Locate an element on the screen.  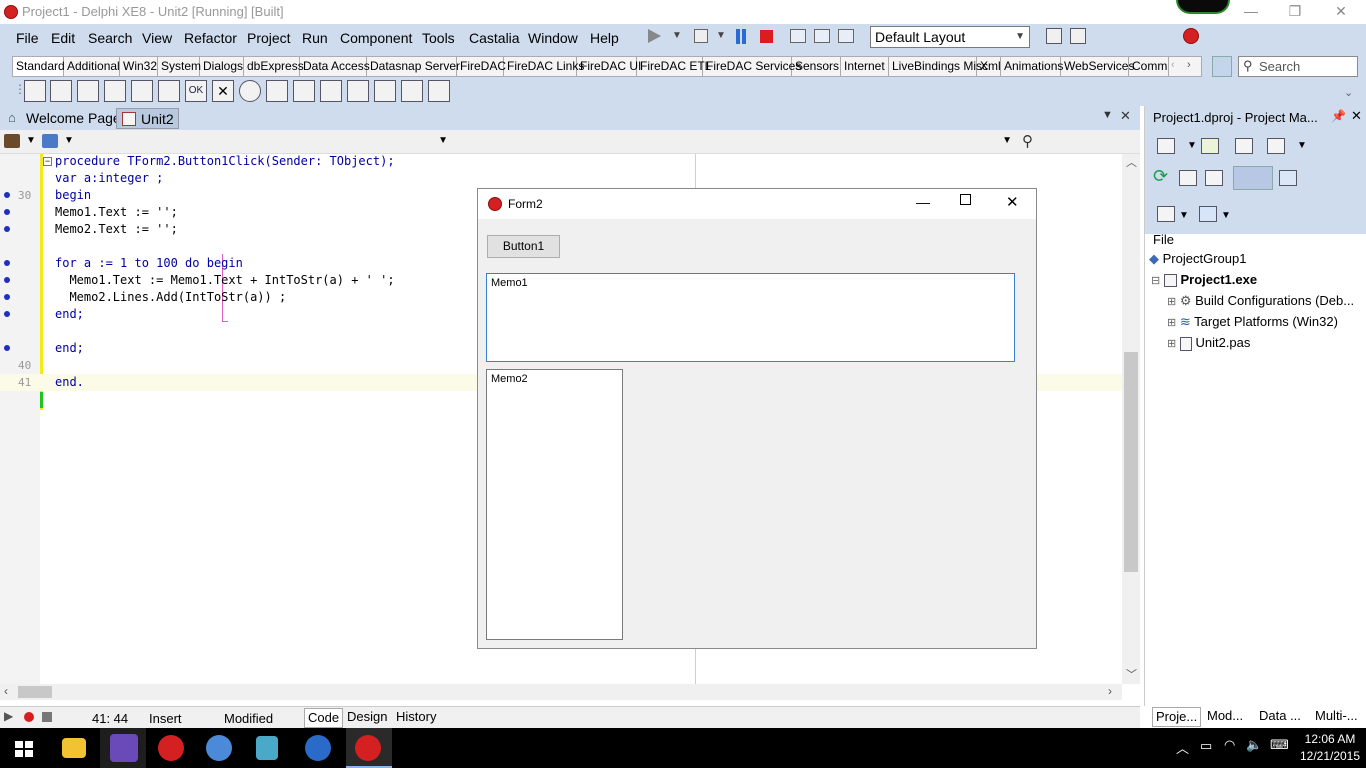
palette-tab: FireDAC ETL is located at coordinates (674, 66).